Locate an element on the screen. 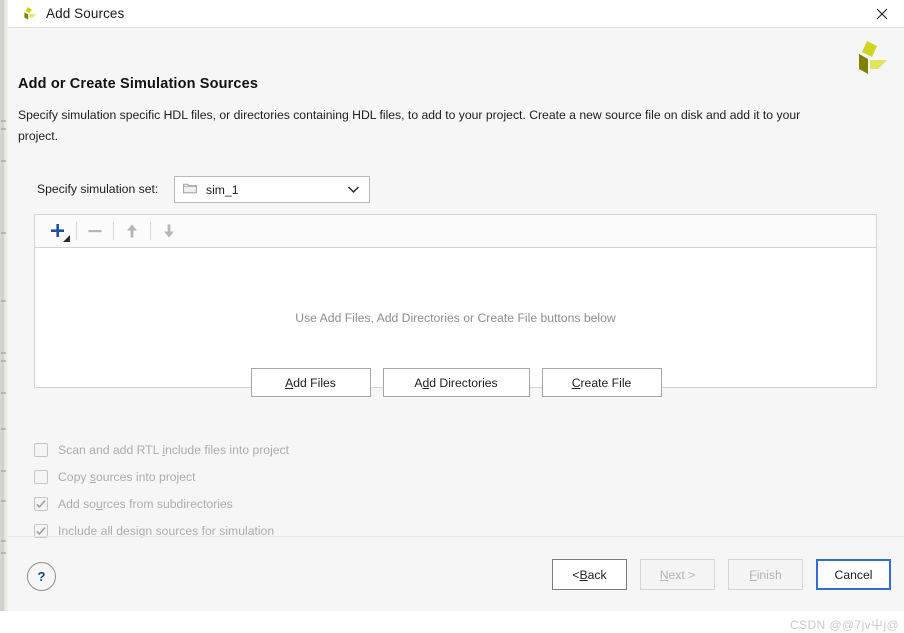  option-copy-sources: Copy sources into project is located at coordinates (314, 476).